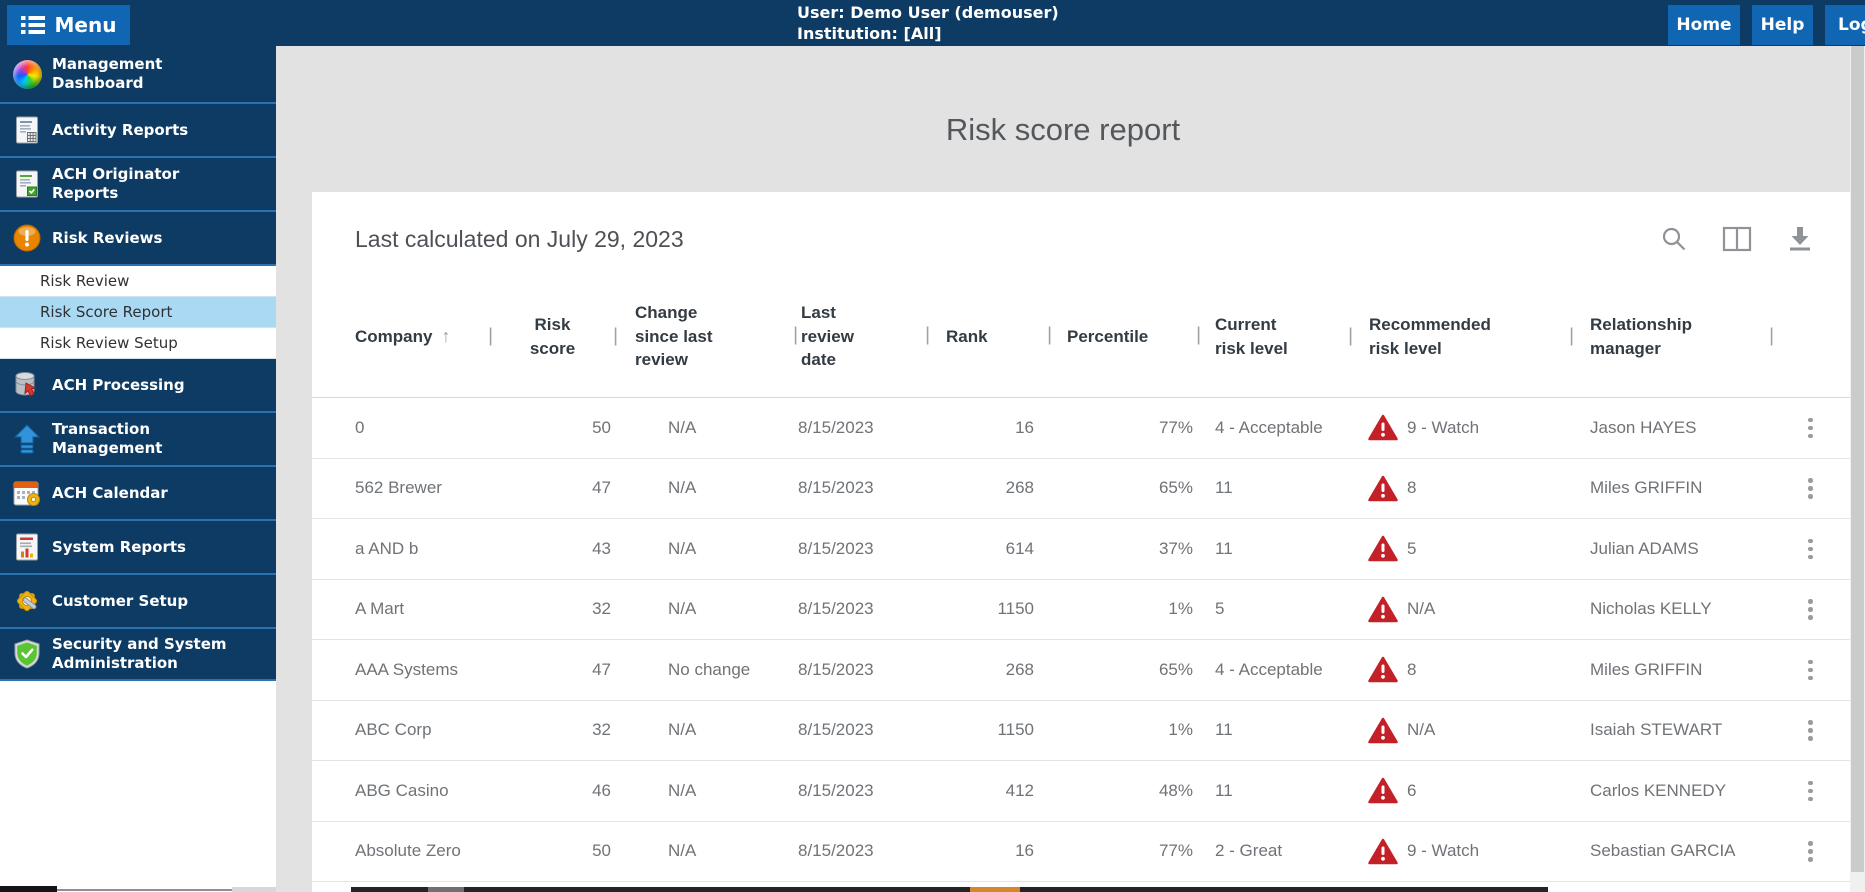 The height and width of the screenshot is (892, 1865). What do you see at coordinates (601, 851) in the screenshot?
I see `cell-risk-score: 50` at bounding box center [601, 851].